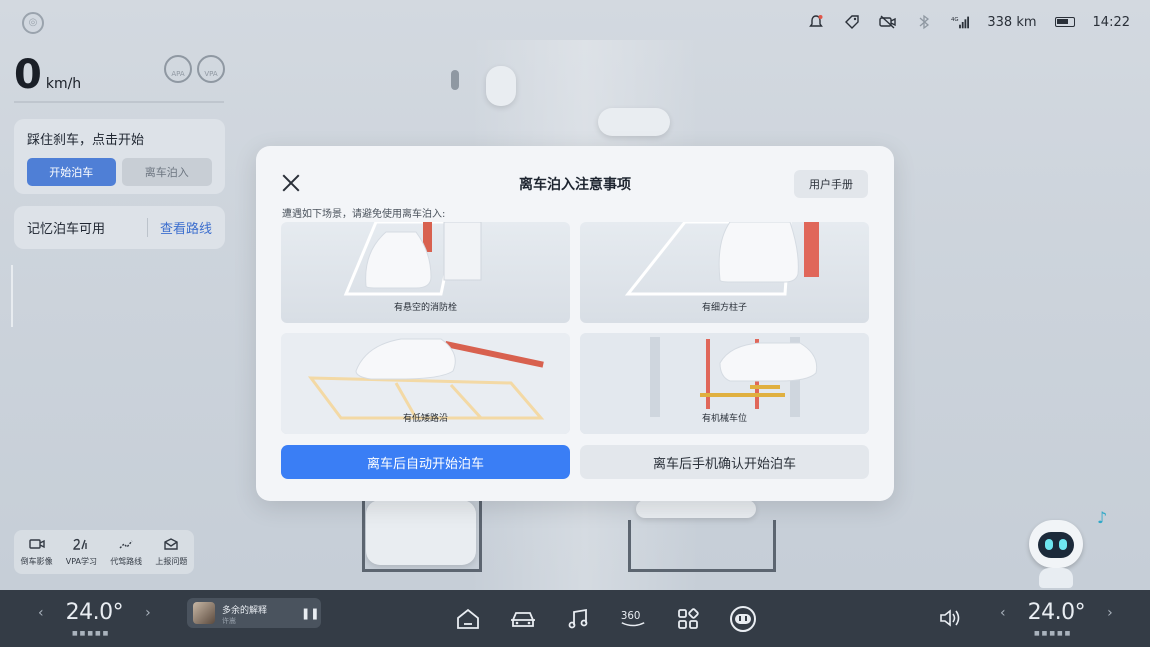  What do you see at coordinates (950, 620) in the screenshot?
I see `volume-icon` at bounding box center [950, 620].